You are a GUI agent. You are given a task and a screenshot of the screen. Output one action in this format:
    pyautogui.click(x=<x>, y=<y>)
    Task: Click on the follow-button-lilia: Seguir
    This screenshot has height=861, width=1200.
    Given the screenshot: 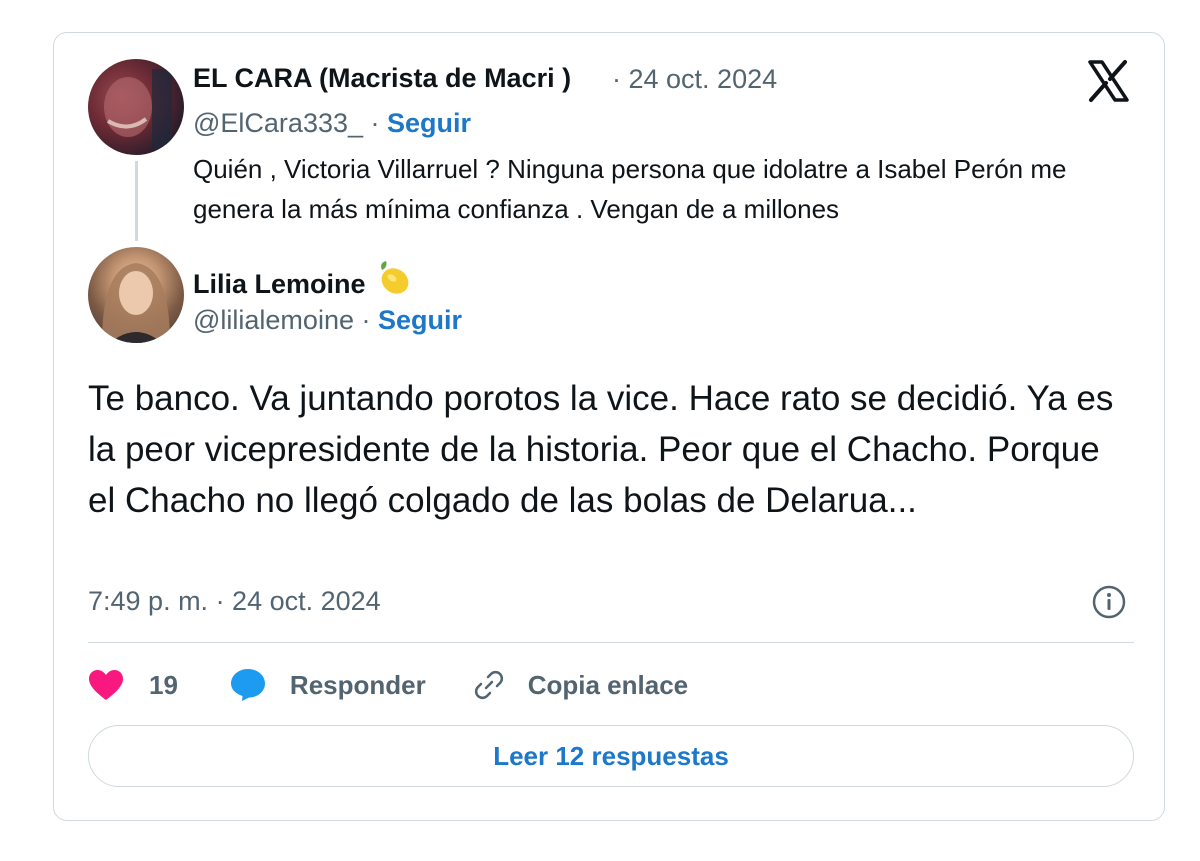 What is the action you would take?
    pyautogui.click(x=420, y=320)
    